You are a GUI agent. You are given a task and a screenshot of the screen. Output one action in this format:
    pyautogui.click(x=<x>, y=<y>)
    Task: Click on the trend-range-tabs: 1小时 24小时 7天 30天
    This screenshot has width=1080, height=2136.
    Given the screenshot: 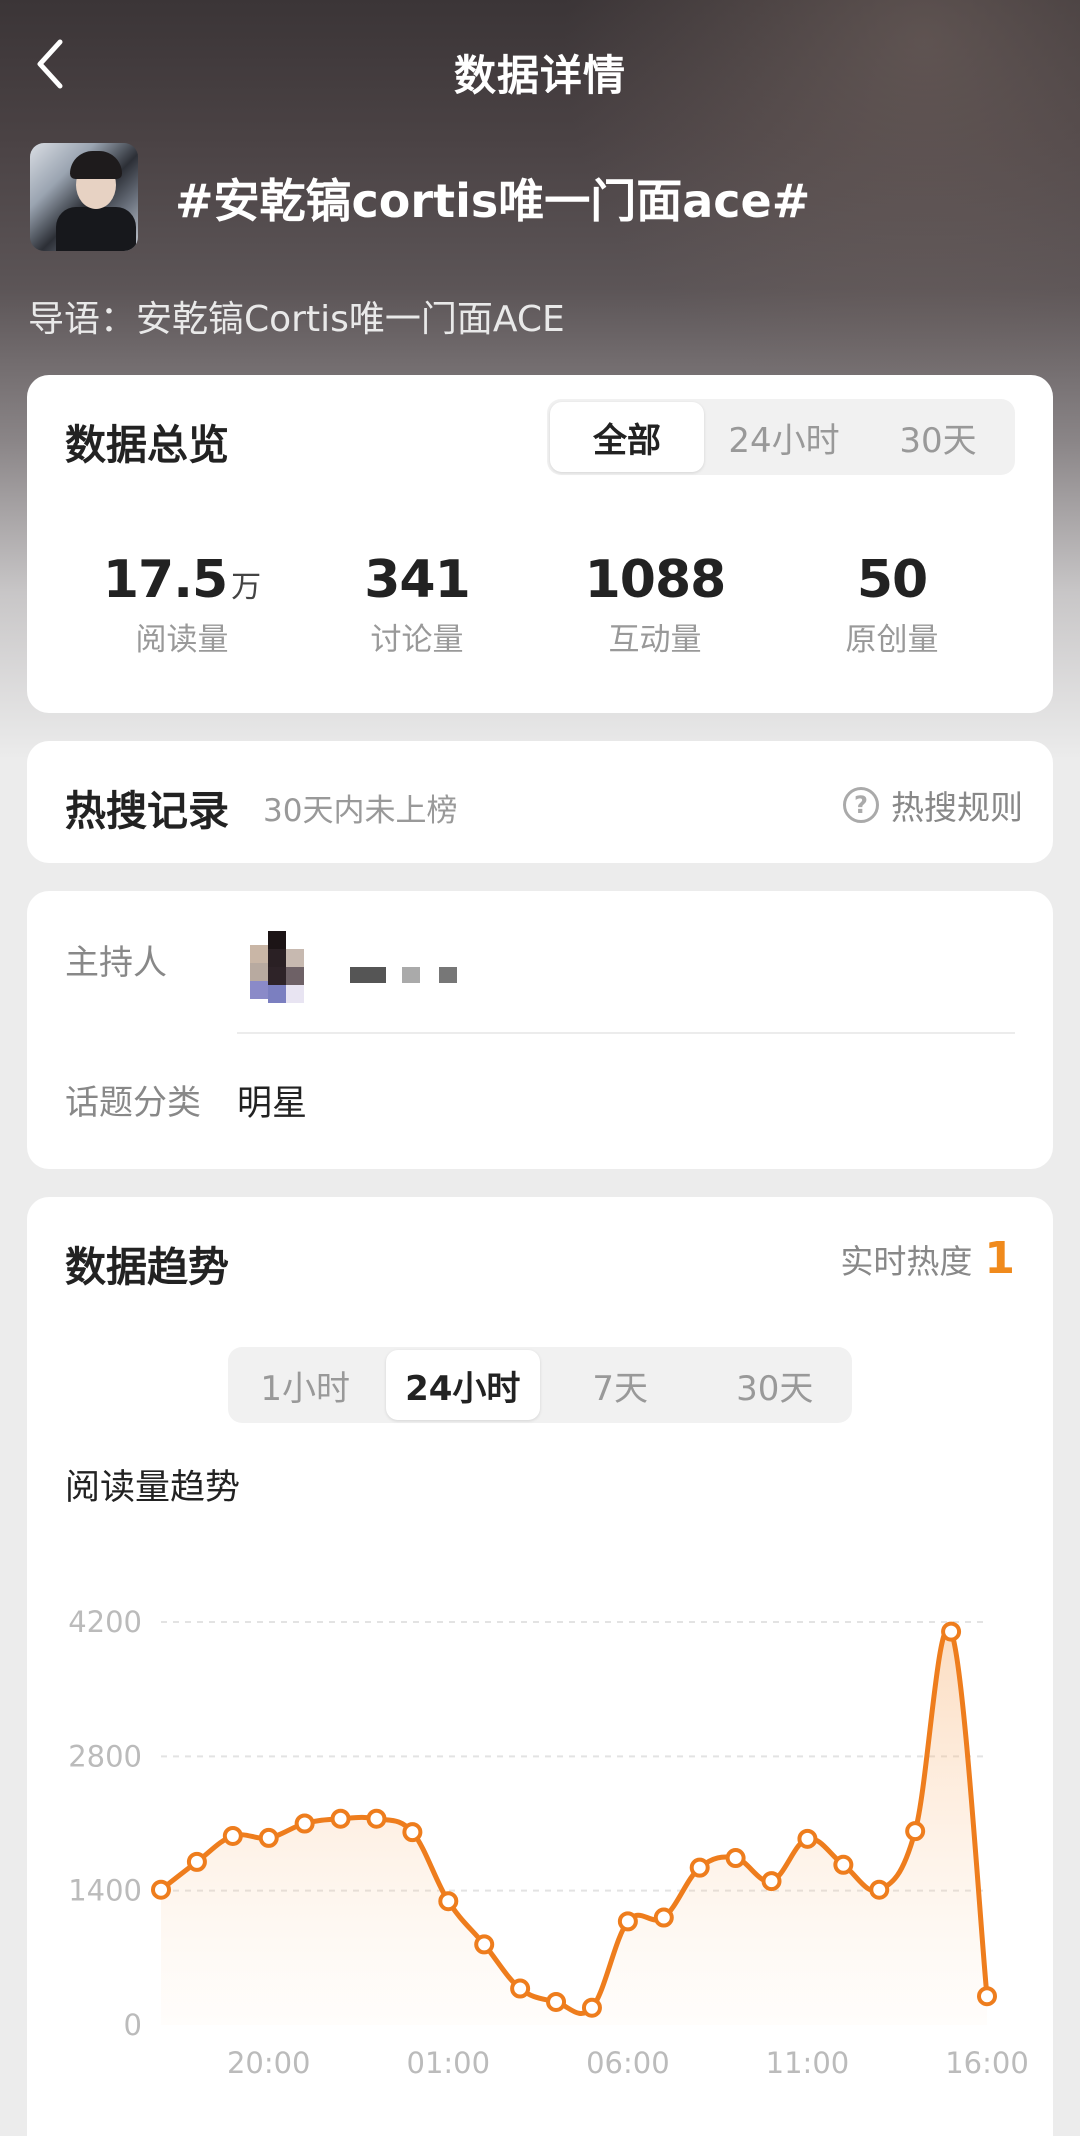 What is the action you would take?
    pyautogui.click(x=540, y=1385)
    